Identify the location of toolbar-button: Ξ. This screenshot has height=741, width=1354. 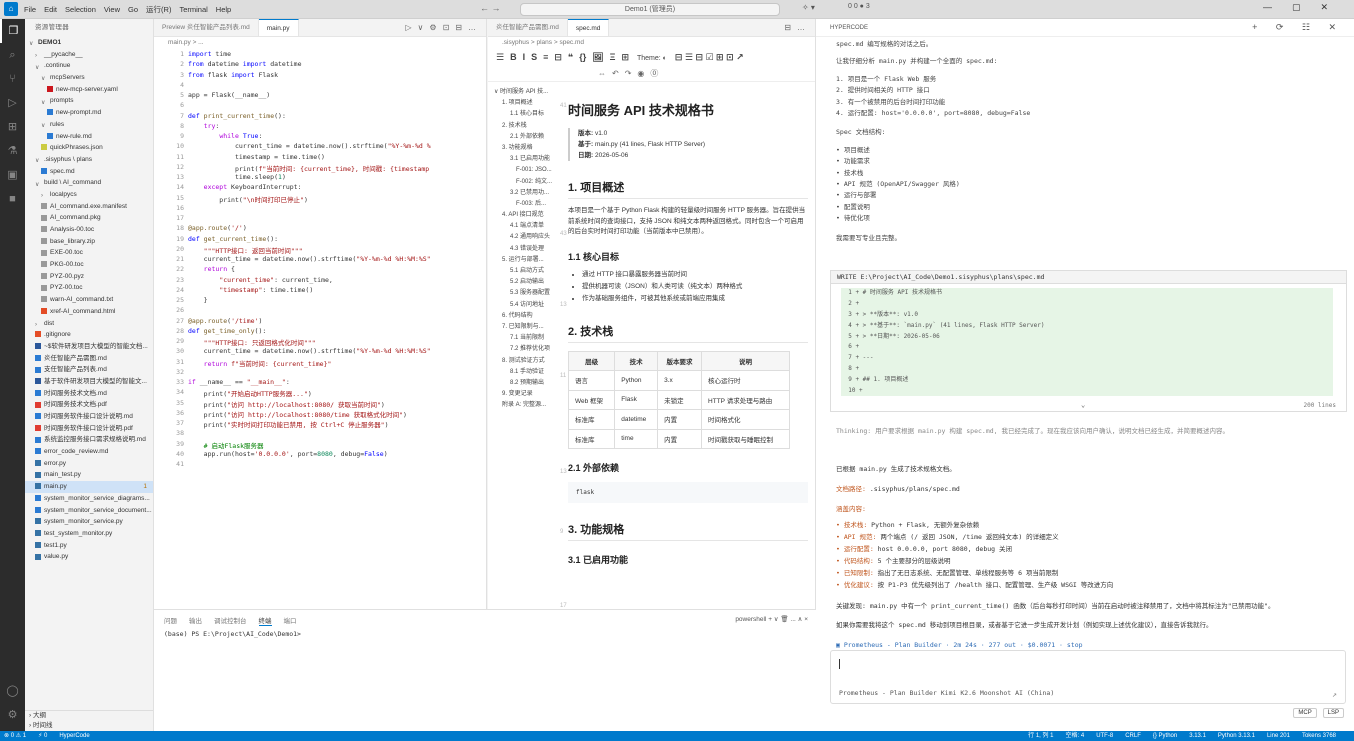
(613, 57).